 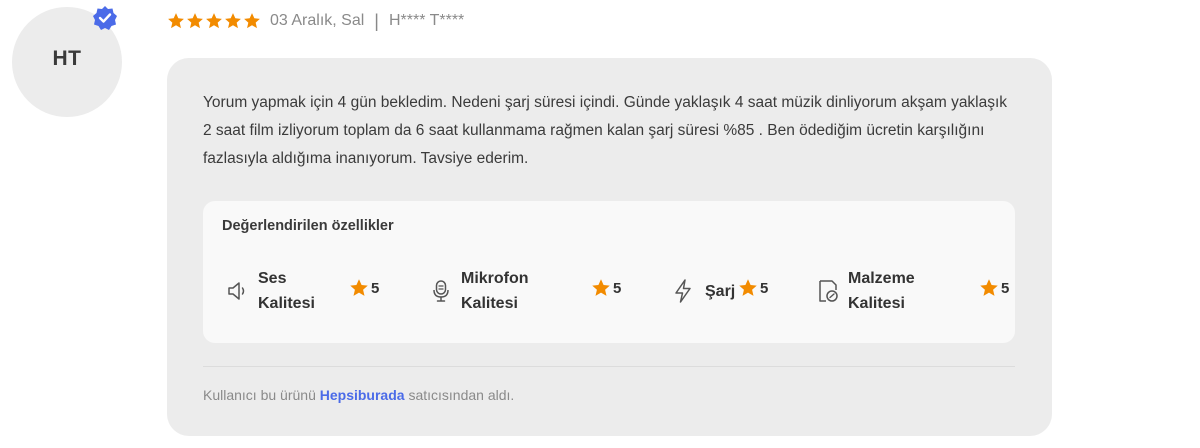 I want to click on features-title: Değerlendirilen özellikler, so click(x=308, y=226).